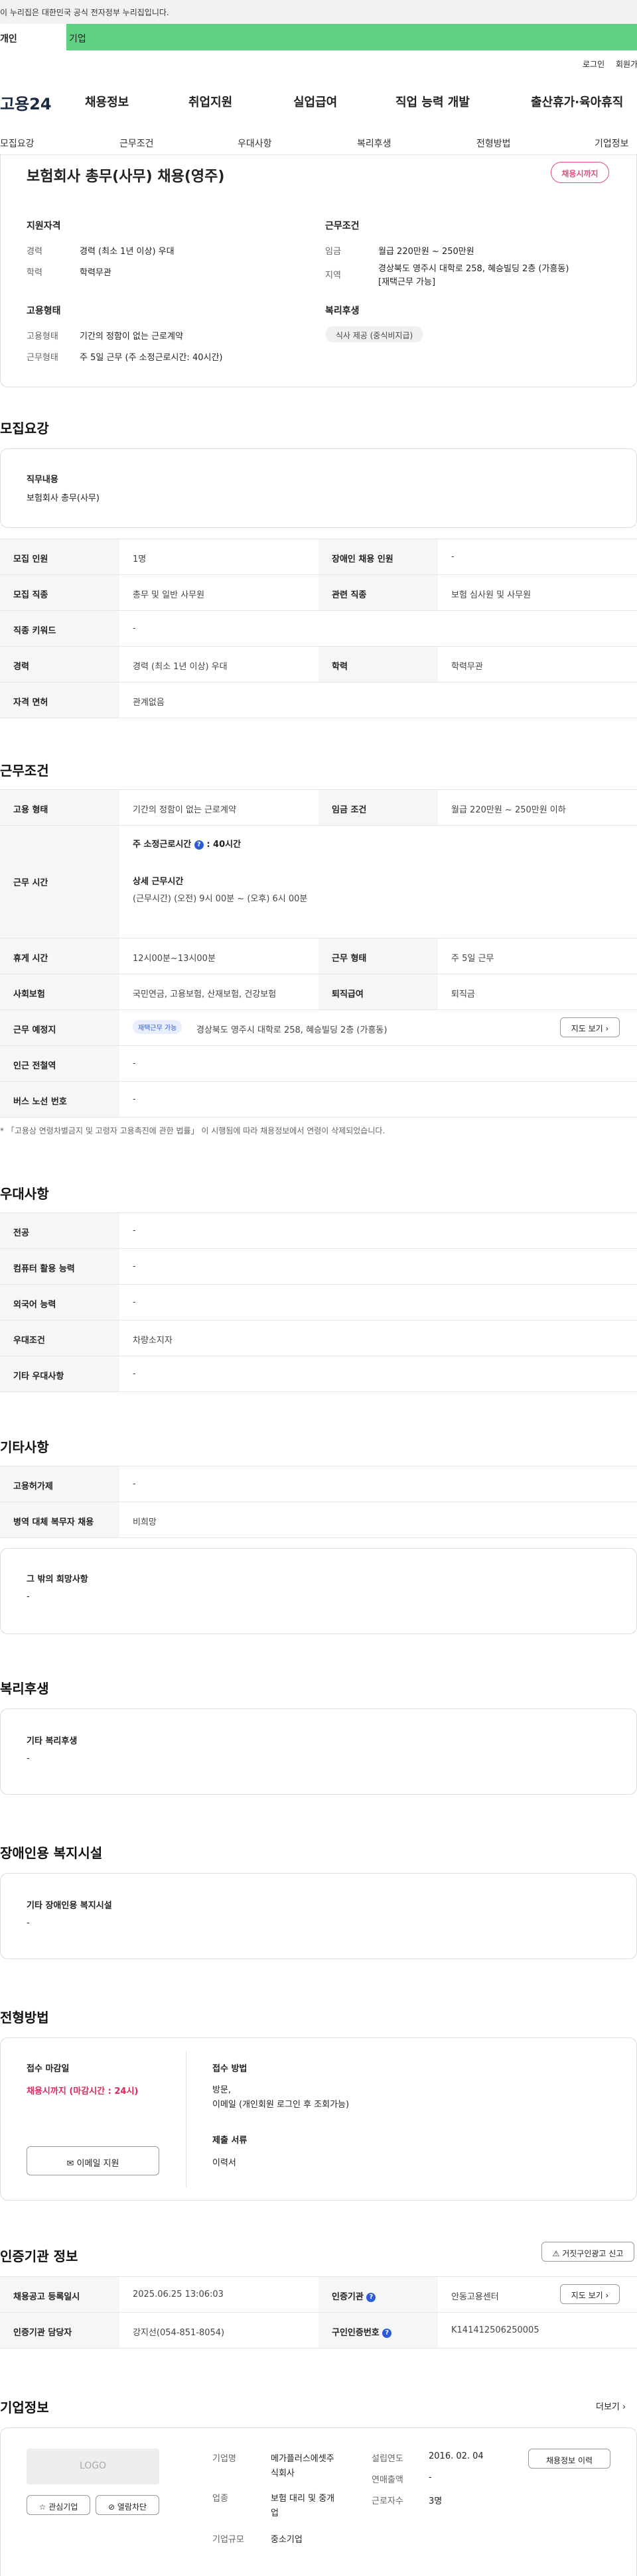 This screenshot has width=637, height=2576. Describe the element at coordinates (25, 1194) in the screenshot. I see `preference-heading: 우대사항` at that location.